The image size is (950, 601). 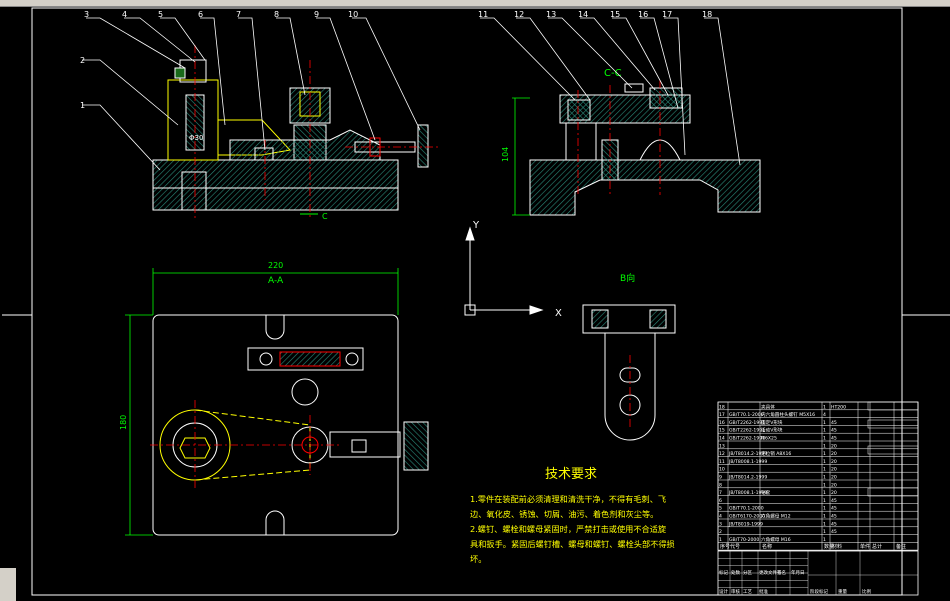 I want to click on bom-cell-name: 六角螺母 M12, so click(x=776, y=516).